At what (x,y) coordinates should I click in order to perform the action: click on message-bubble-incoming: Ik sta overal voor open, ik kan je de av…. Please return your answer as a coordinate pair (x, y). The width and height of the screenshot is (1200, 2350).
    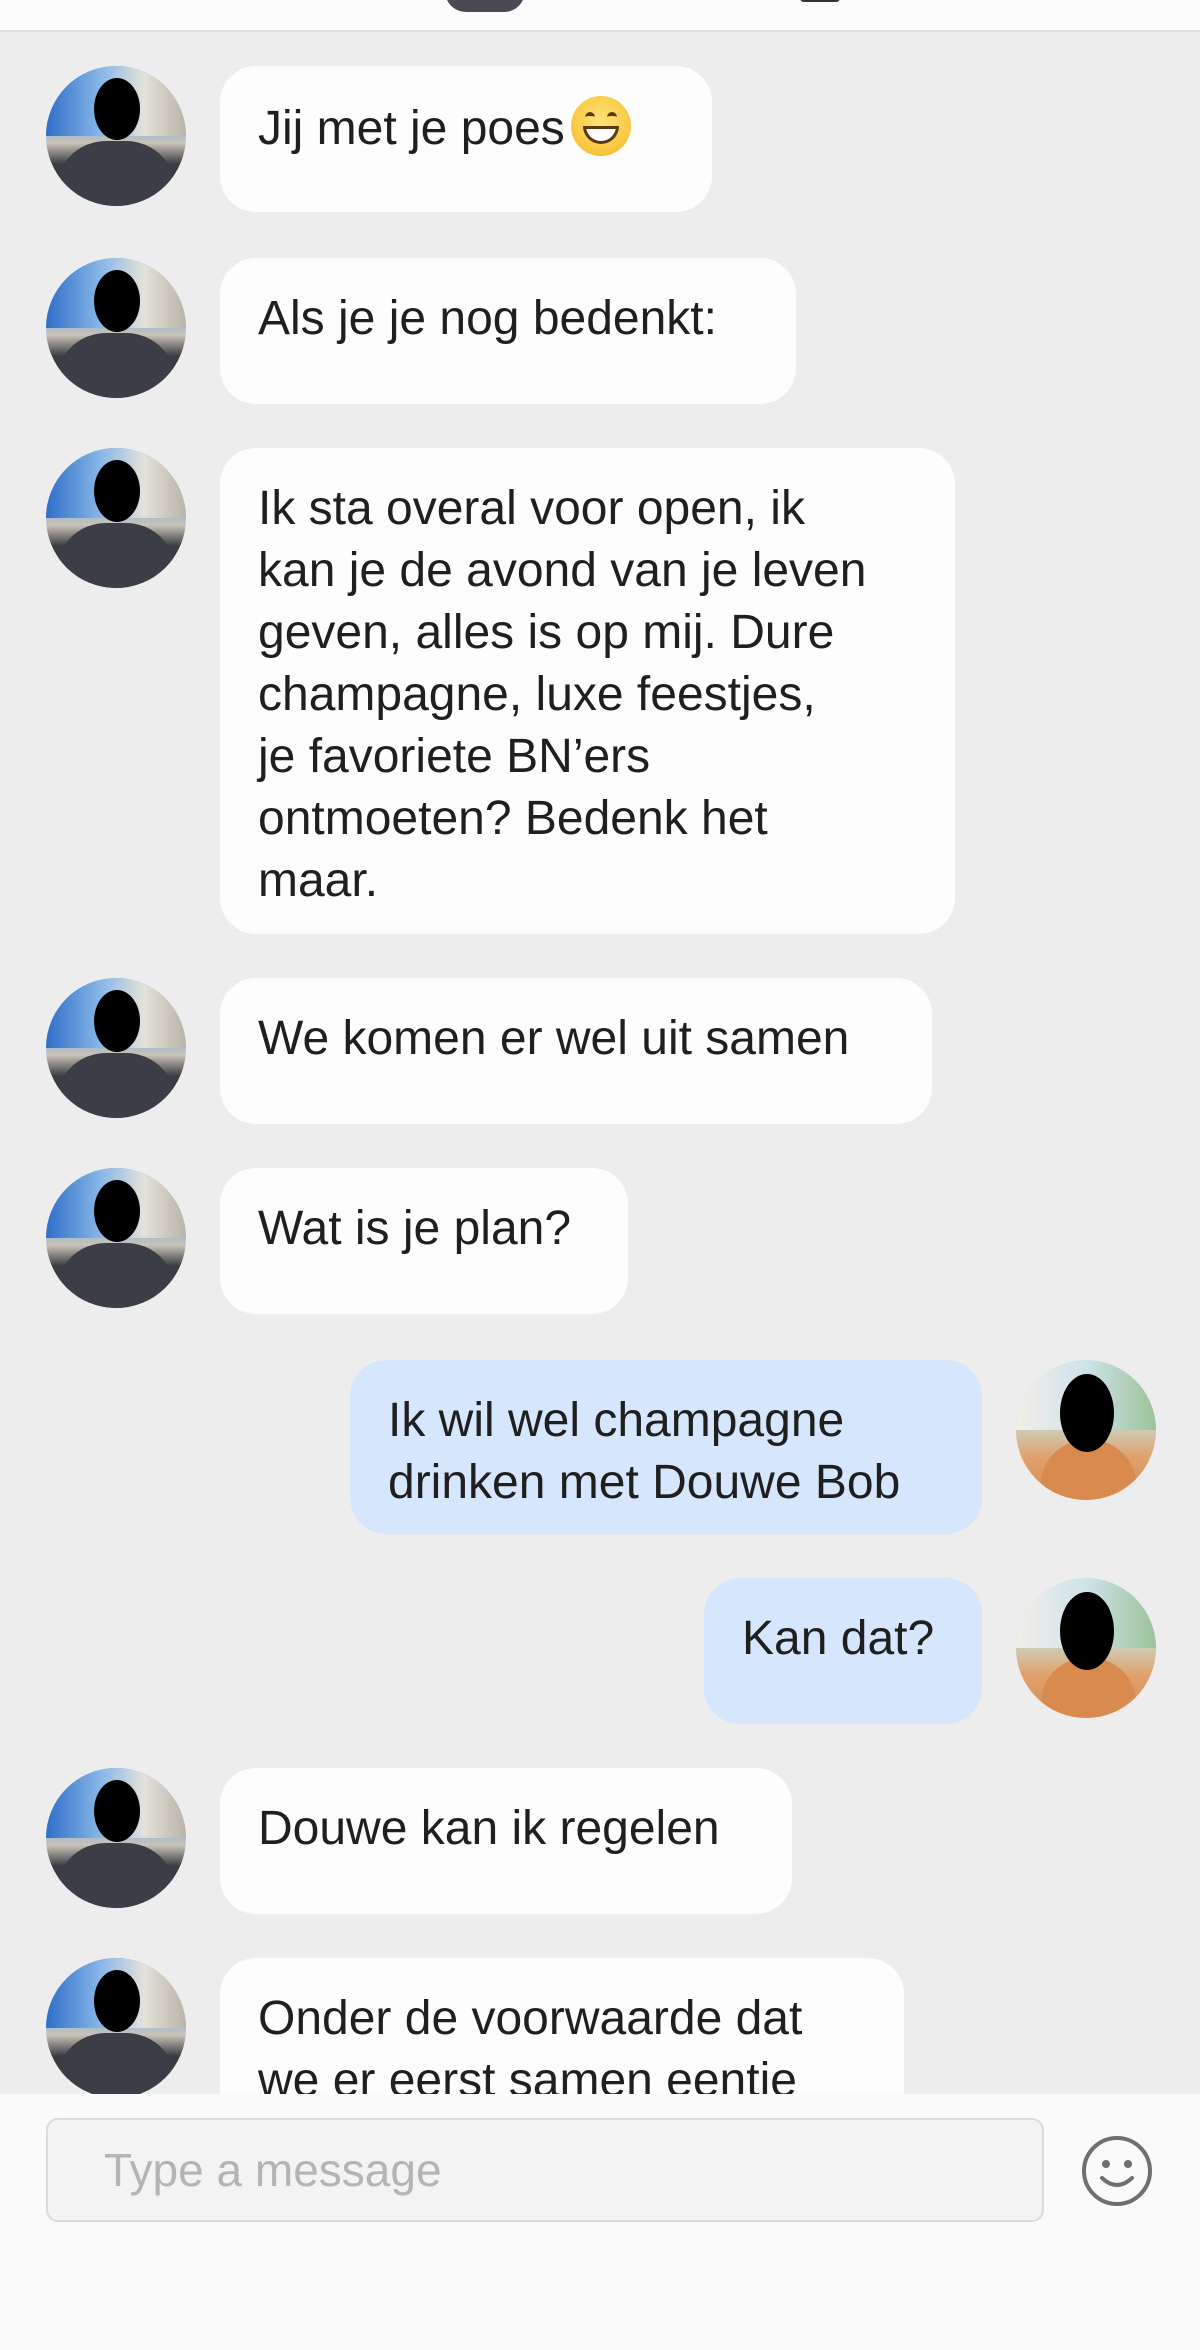
    Looking at the image, I should click on (587, 691).